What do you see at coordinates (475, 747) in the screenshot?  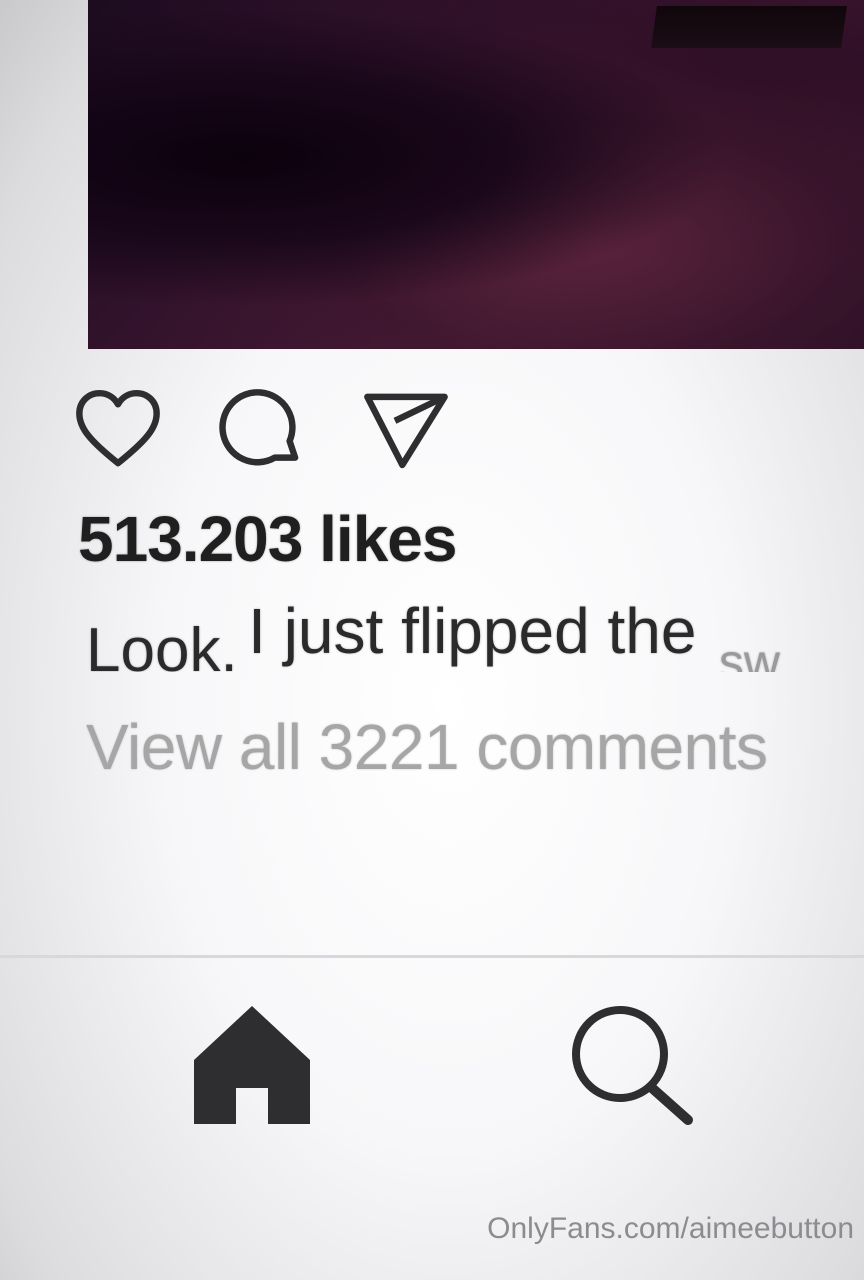 I see `view-all-comments-link: View all 3221 comments` at bounding box center [475, 747].